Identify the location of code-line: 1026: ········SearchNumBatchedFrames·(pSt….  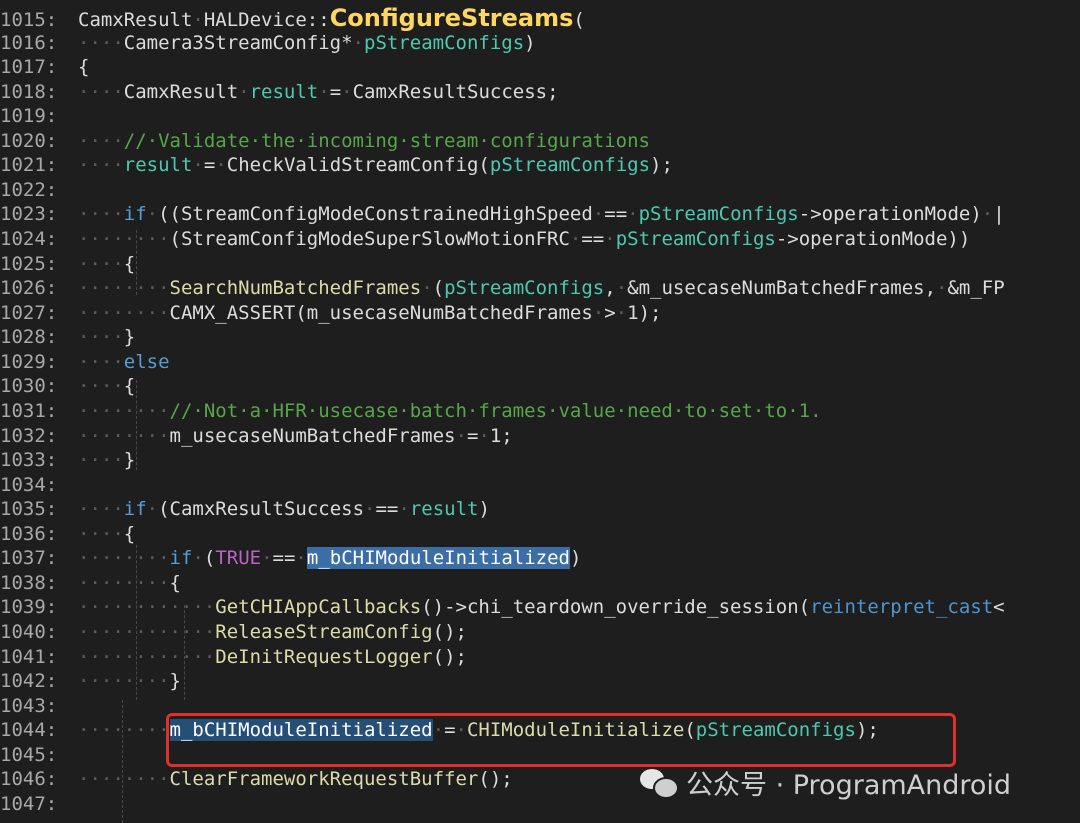
(502, 288).